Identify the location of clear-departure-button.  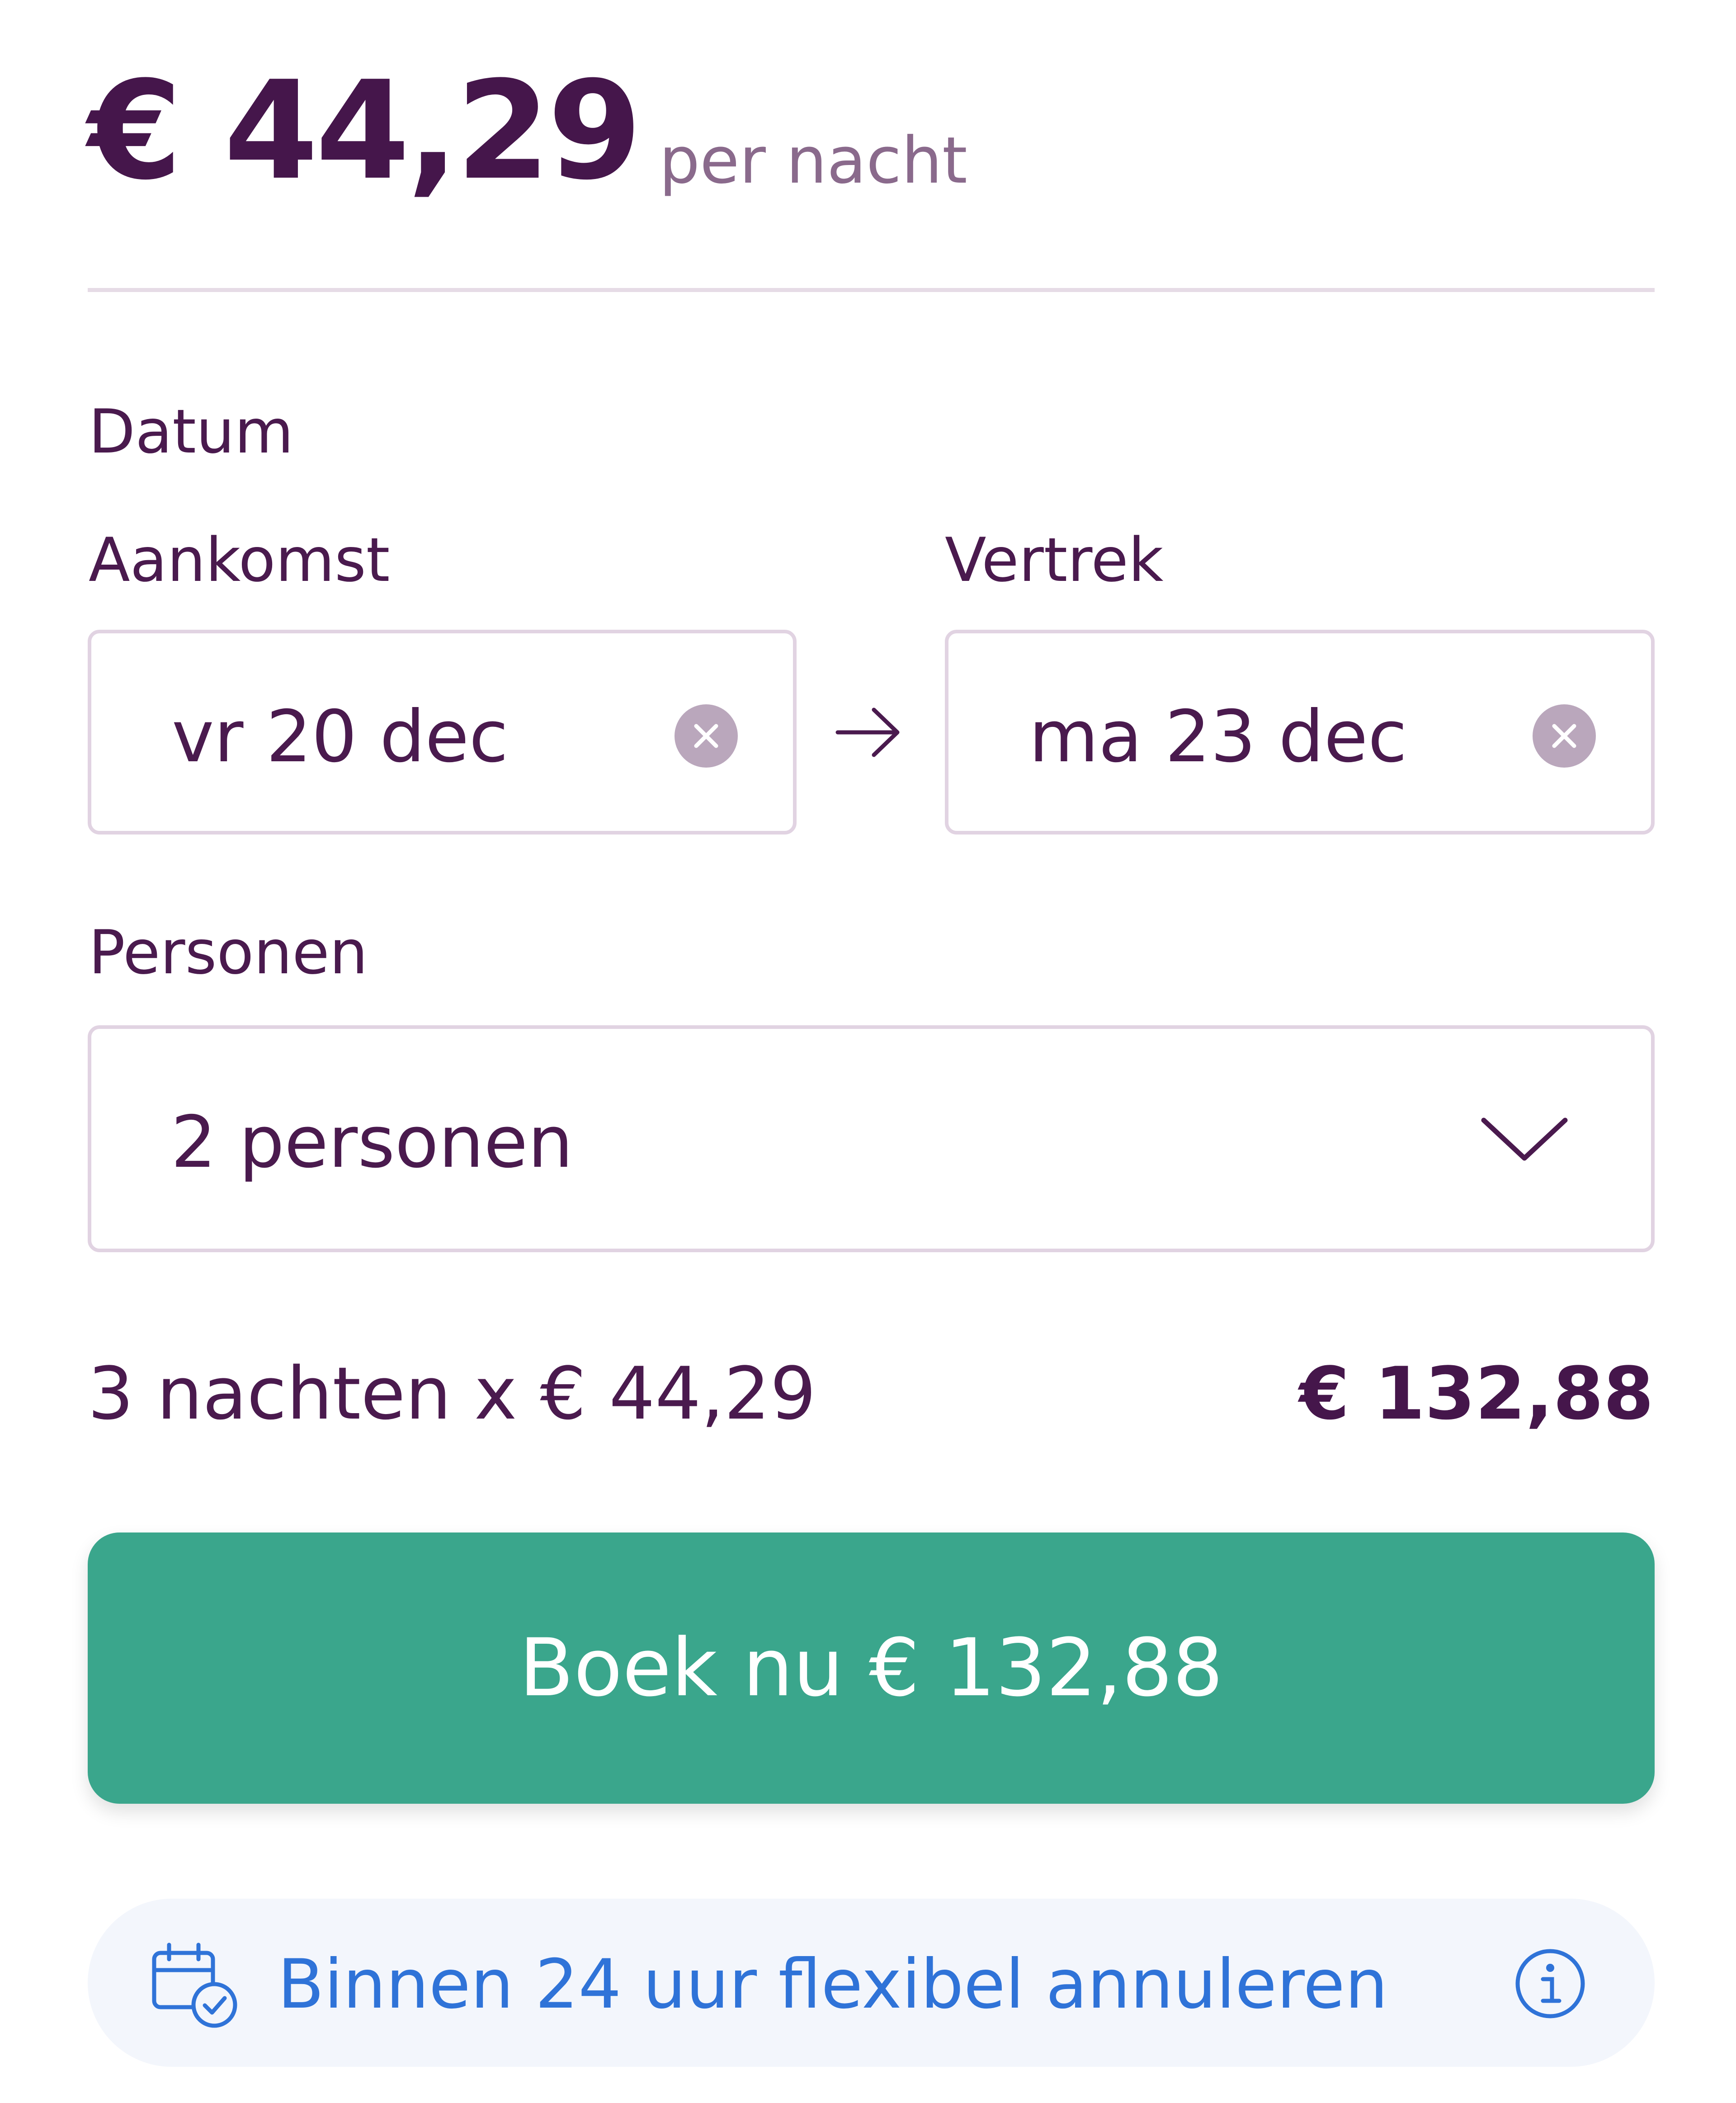
(1565, 736).